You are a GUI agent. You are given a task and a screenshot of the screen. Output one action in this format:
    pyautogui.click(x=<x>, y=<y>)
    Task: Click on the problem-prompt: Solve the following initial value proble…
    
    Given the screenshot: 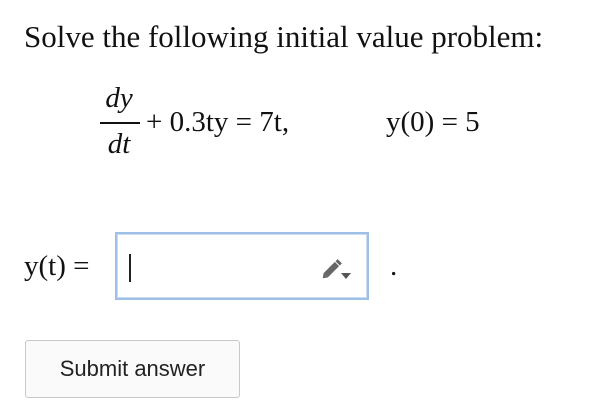 What is the action you would take?
    pyautogui.click(x=284, y=36)
    